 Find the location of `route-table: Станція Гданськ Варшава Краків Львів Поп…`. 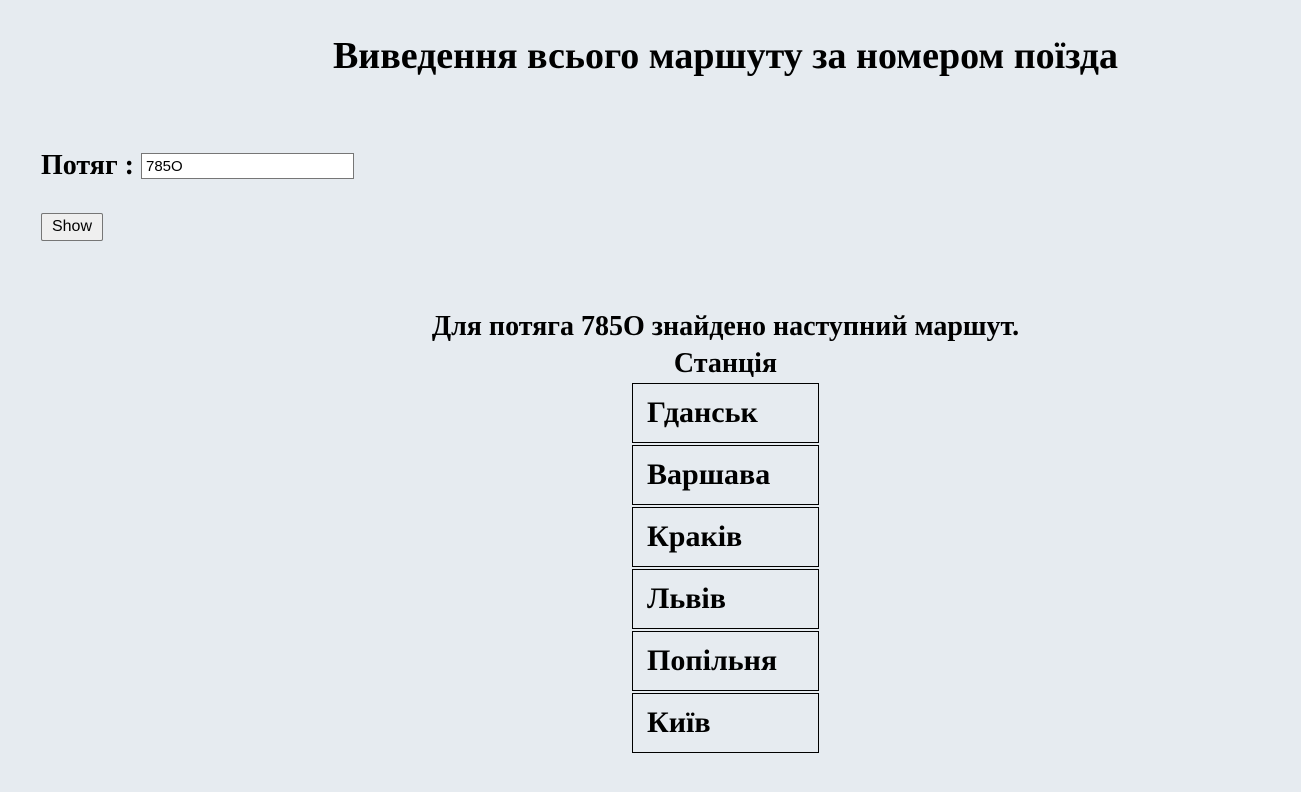

route-table: Станція Гданськ Варшава Краків Львів Поп… is located at coordinates (725, 550).